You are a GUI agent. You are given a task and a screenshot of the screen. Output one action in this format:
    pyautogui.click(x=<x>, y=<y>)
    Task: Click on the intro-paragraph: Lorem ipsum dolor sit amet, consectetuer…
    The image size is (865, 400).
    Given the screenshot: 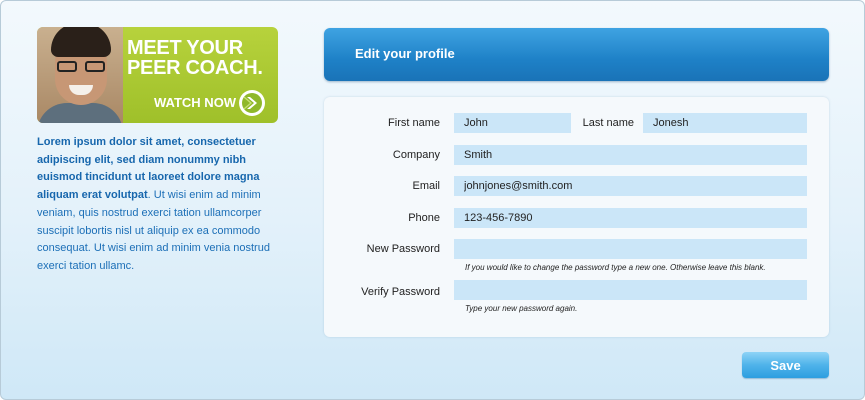 What is the action you would take?
    pyautogui.click(x=157, y=205)
    